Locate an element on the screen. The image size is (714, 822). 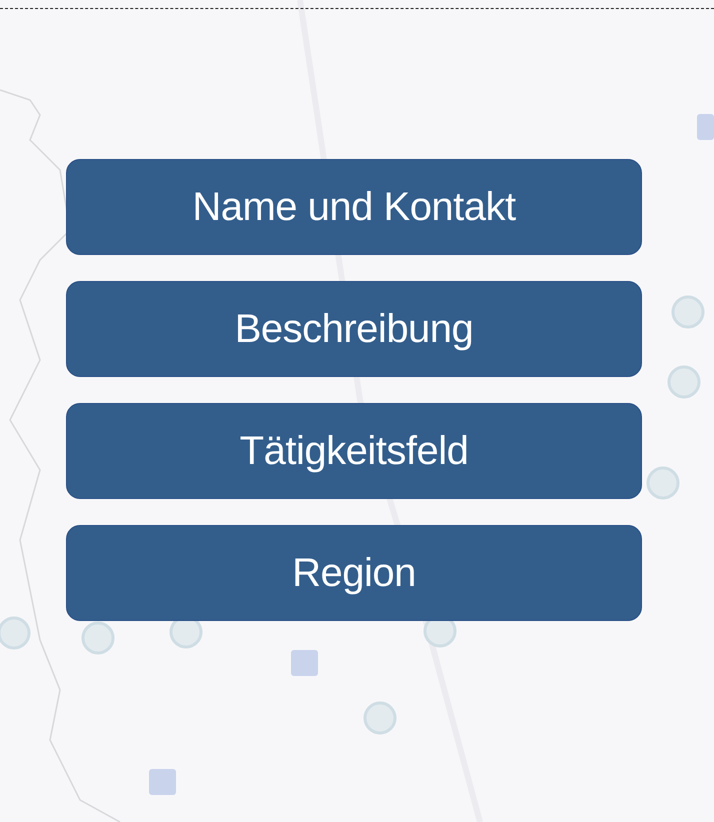
section-button: Tätigkeitsfeld is located at coordinates (354, 451).